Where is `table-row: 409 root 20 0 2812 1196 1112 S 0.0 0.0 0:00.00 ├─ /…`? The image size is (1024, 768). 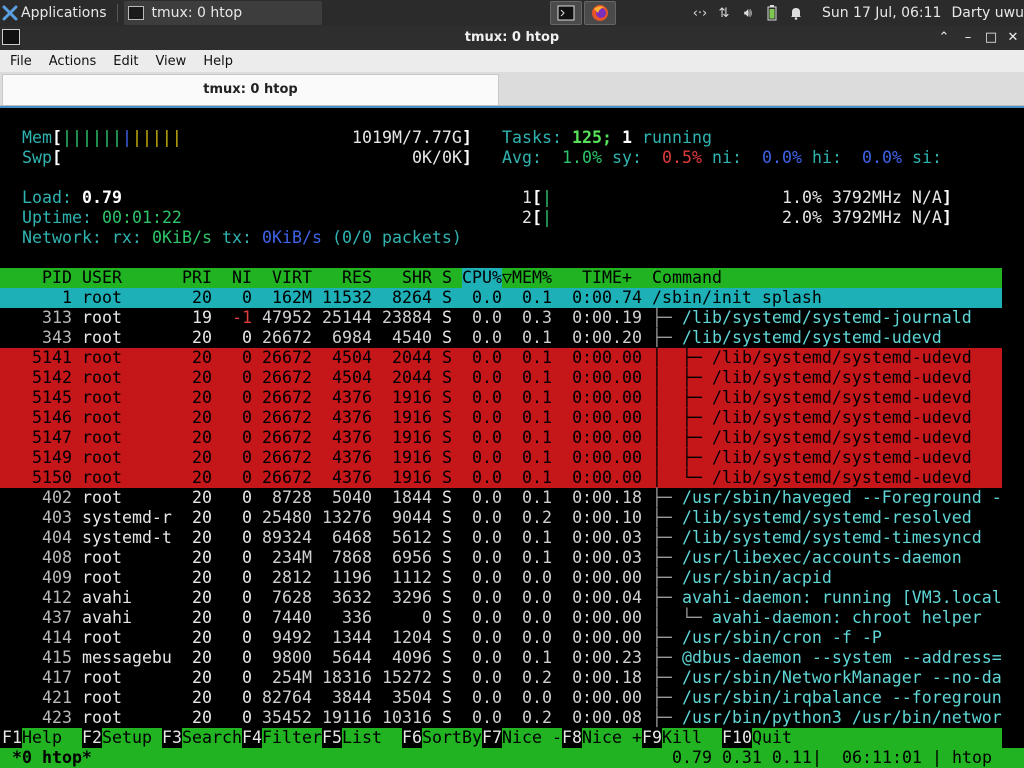 table-row: 409 root 20 0 2812 1196 1112 S 0.0 0.0 0:00.00 ├─ /… is located at coordinates (501, 578).